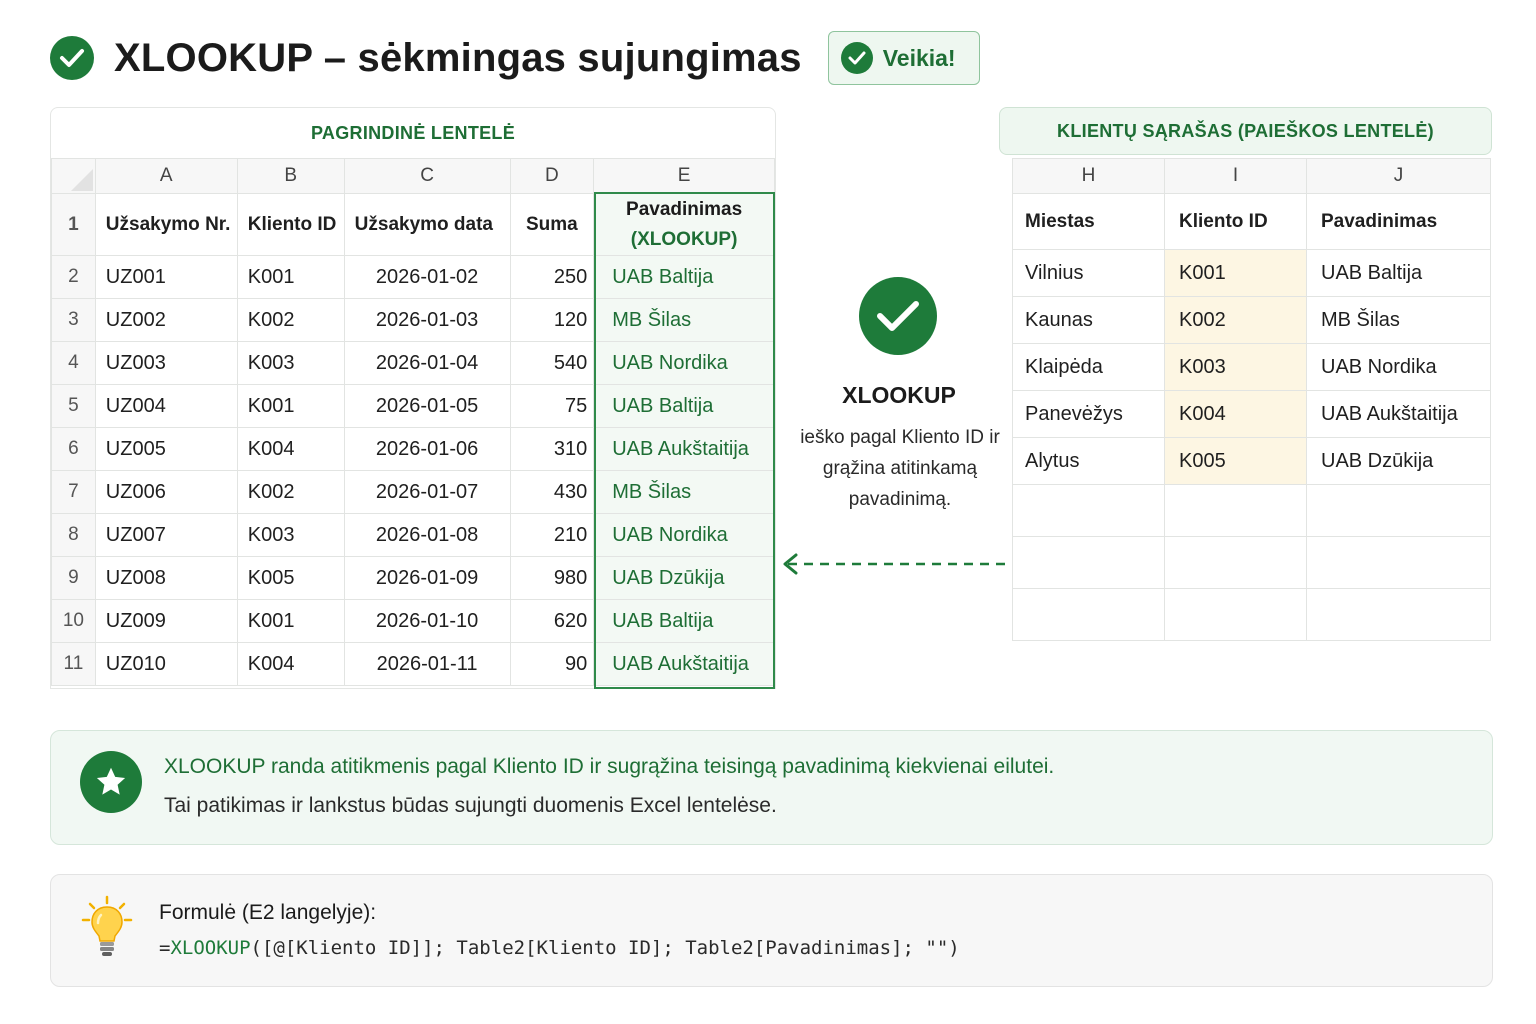 The height and width of the screenshot is (1024, 1536). Describe the element at coordinates (73, 406) in the screenshot. I see `row-number: 5` at that location.